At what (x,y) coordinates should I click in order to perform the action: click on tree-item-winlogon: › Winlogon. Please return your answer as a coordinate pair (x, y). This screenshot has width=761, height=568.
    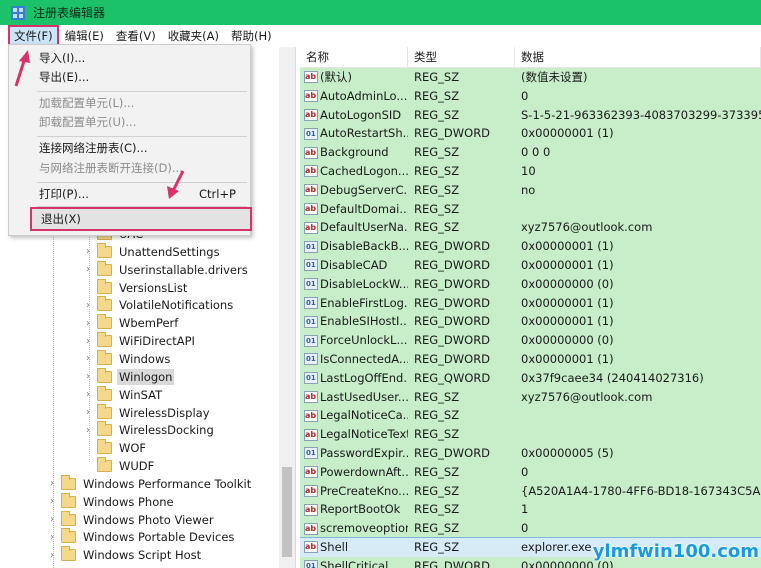
    Looking at the image, I should click on (128, 376).